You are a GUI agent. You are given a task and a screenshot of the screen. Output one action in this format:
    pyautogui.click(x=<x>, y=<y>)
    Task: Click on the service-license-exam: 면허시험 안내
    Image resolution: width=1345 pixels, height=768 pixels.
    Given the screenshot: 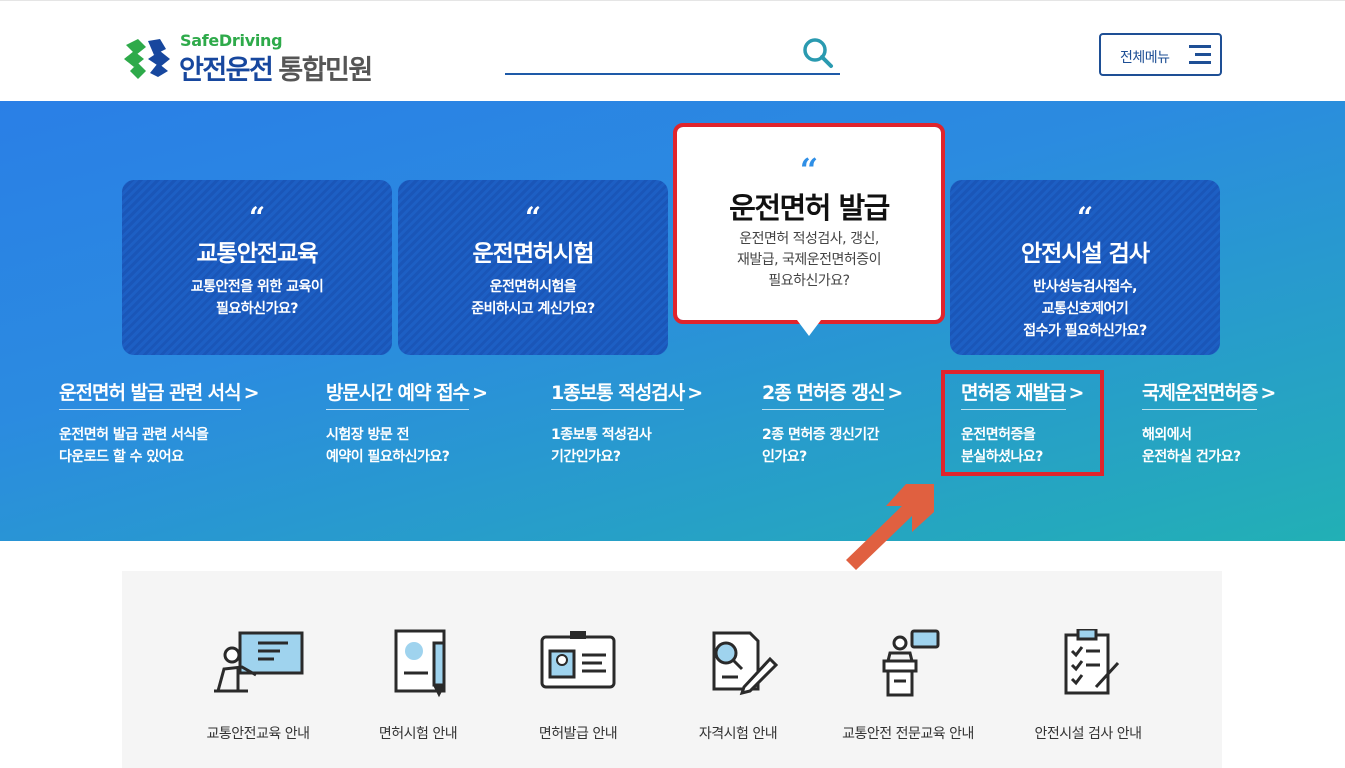 What is the action you would take?
    pyautogui.click(x=418, y=669)
    